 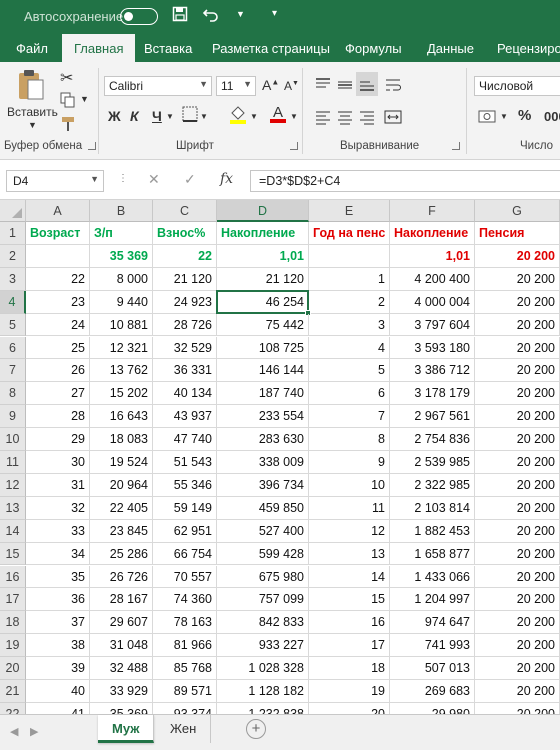 I want to click on cell-g1: Пенсия, so click(x=517, y=233).